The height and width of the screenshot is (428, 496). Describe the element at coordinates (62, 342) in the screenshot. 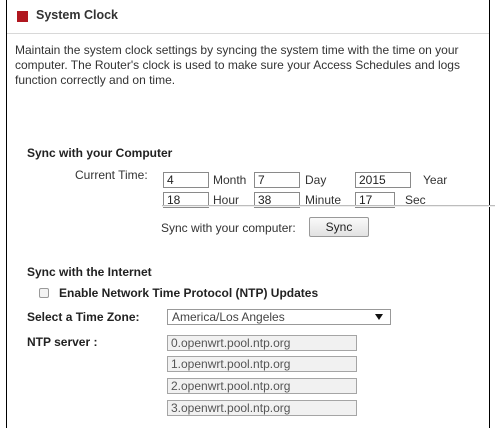

I see `ntp-server-label: NTP server :` at that location.